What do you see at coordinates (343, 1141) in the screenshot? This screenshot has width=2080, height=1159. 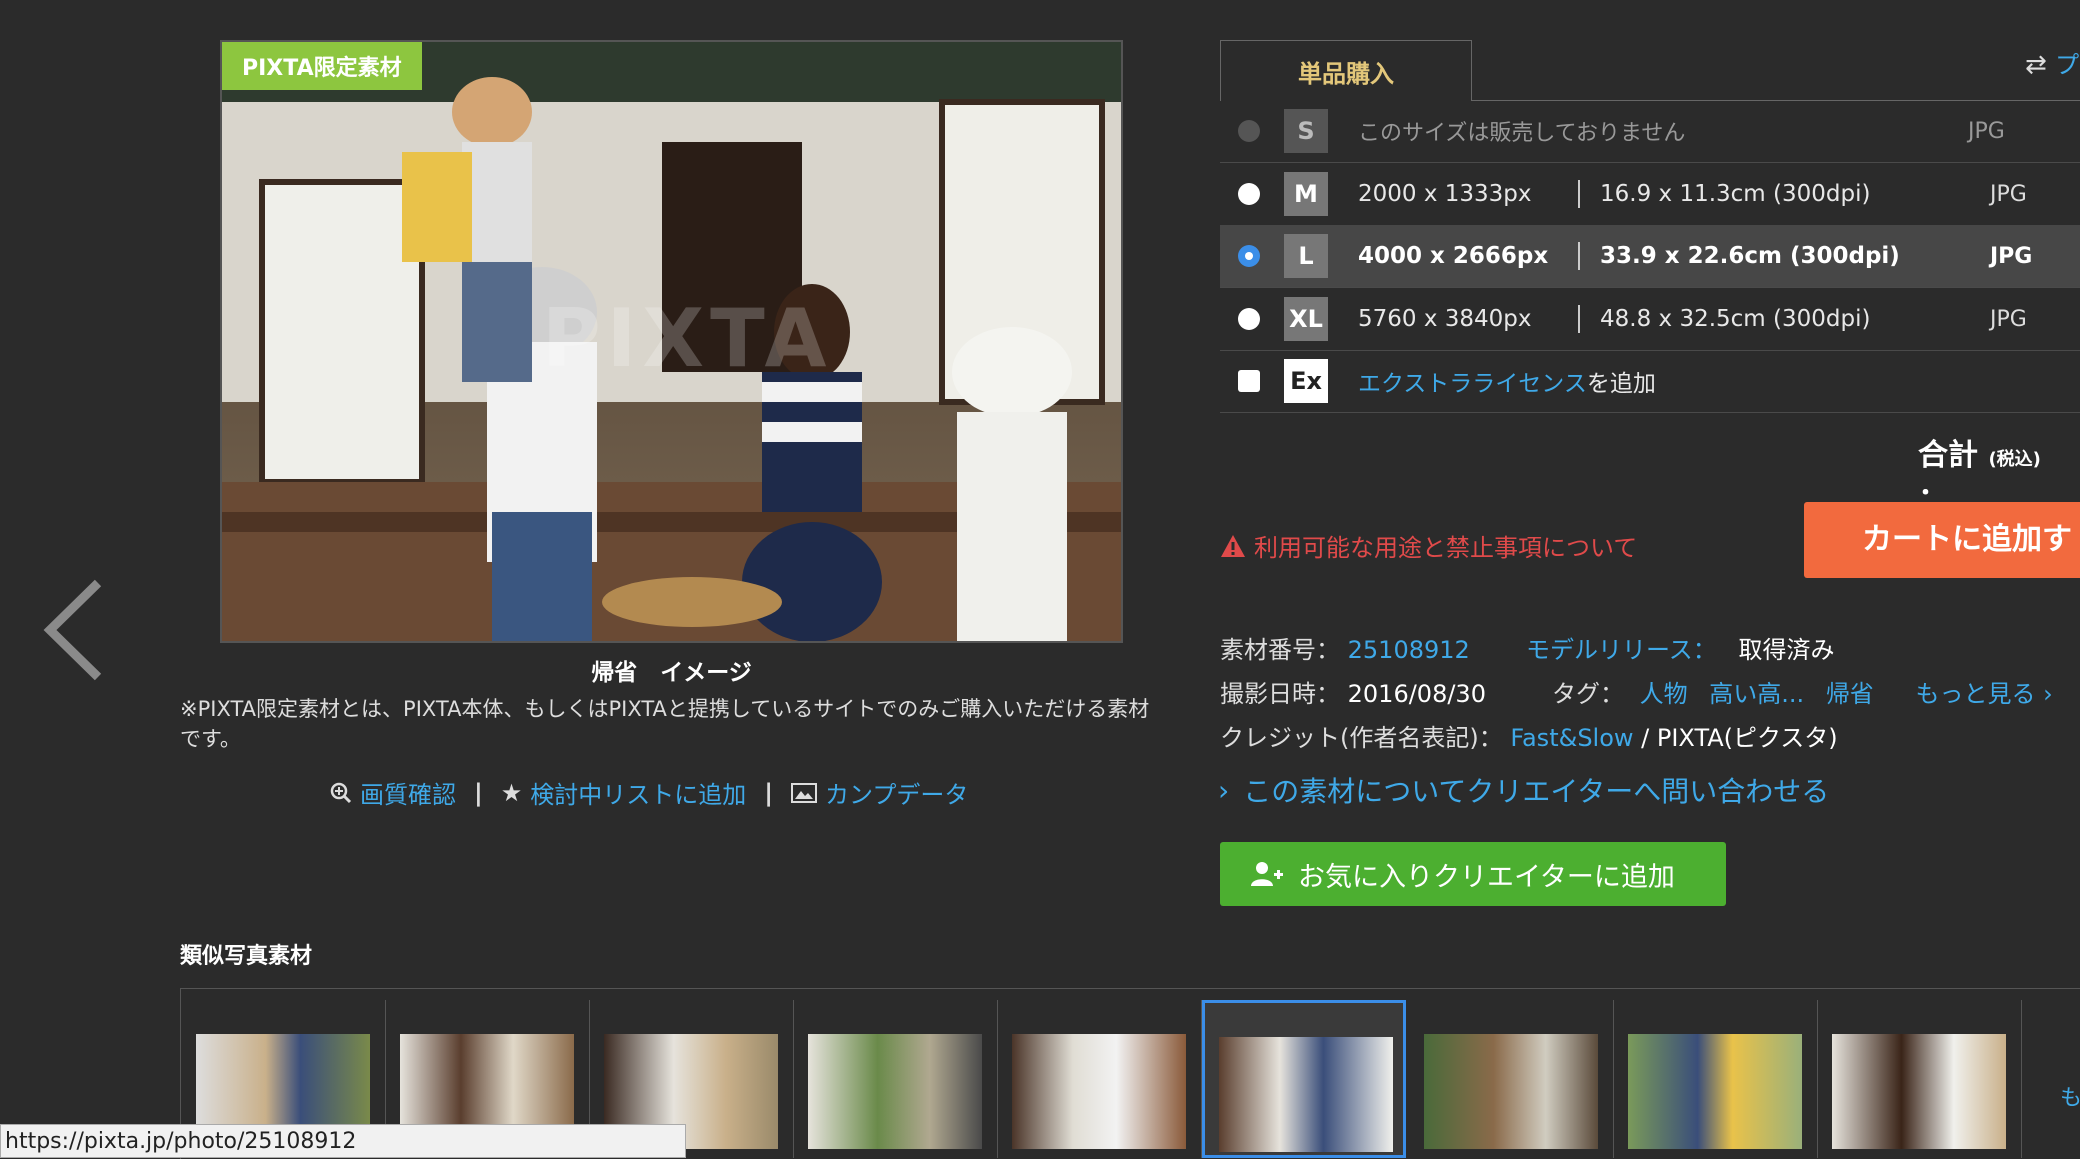 I see `status-bar-url: https://pixta.jp/photo/25108912` at bounding box center [343, 1141].